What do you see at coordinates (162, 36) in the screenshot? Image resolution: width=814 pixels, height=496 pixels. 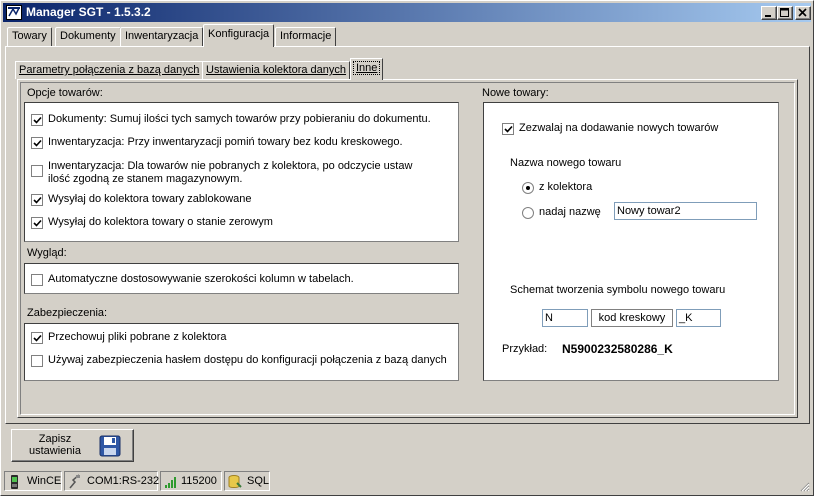 I see `tab-inwentaryzacja: Inwentaryzacja` at bounding box center [162, 36].